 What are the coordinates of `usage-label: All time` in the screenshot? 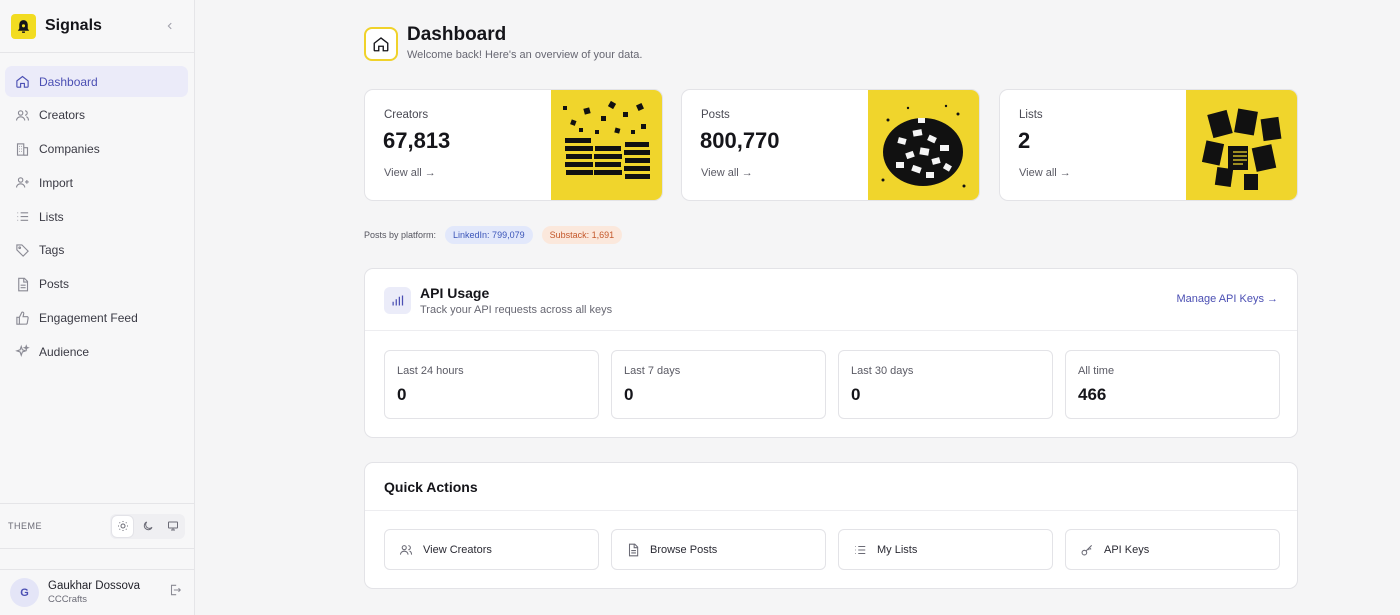 It's located at (1096, 371).